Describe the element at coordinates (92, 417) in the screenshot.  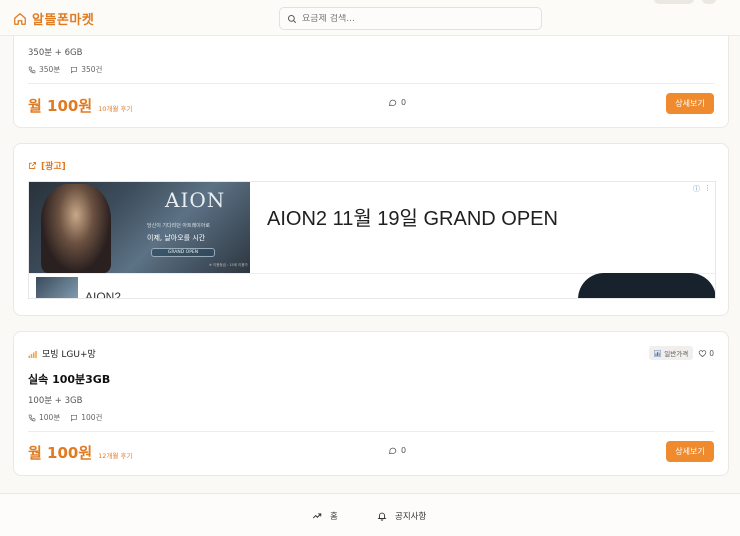
I see `sms-value: 100건` at that location.